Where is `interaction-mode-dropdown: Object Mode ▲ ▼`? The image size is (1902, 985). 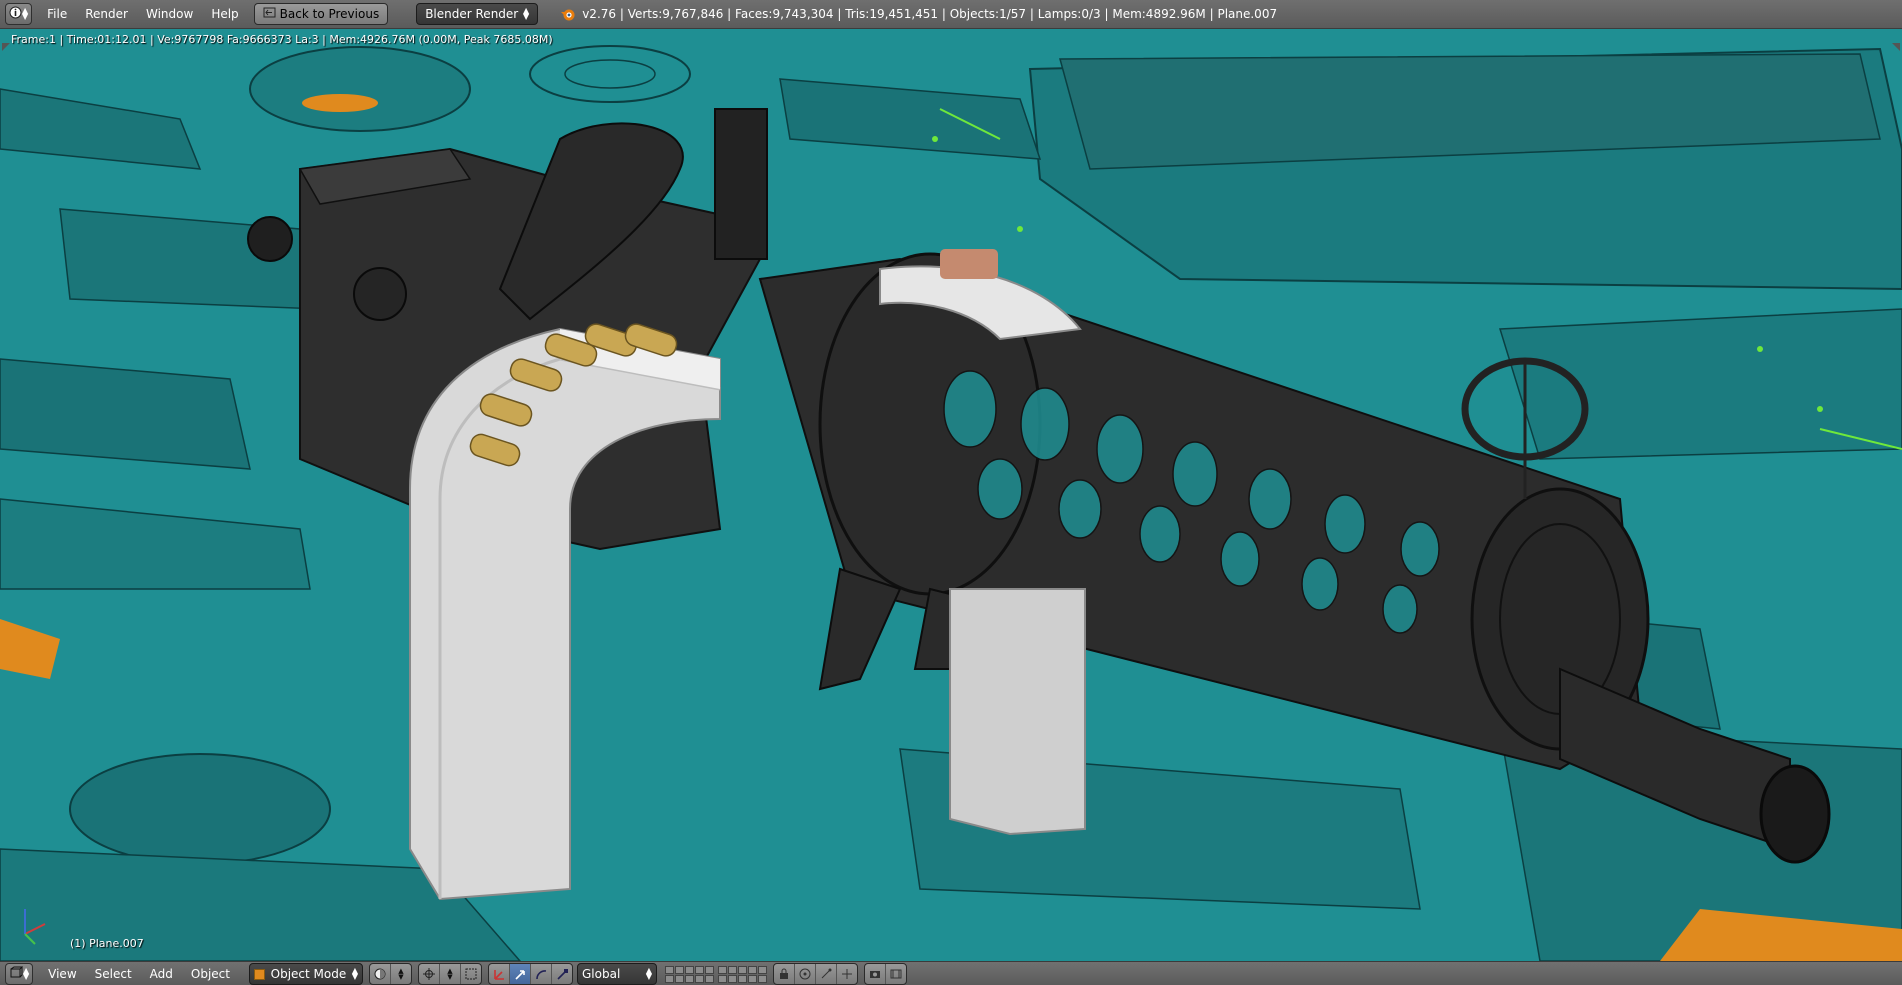
interaction-mode-dropdown: Object Mode ▲ ▼ is located at coordinates (306, 974).